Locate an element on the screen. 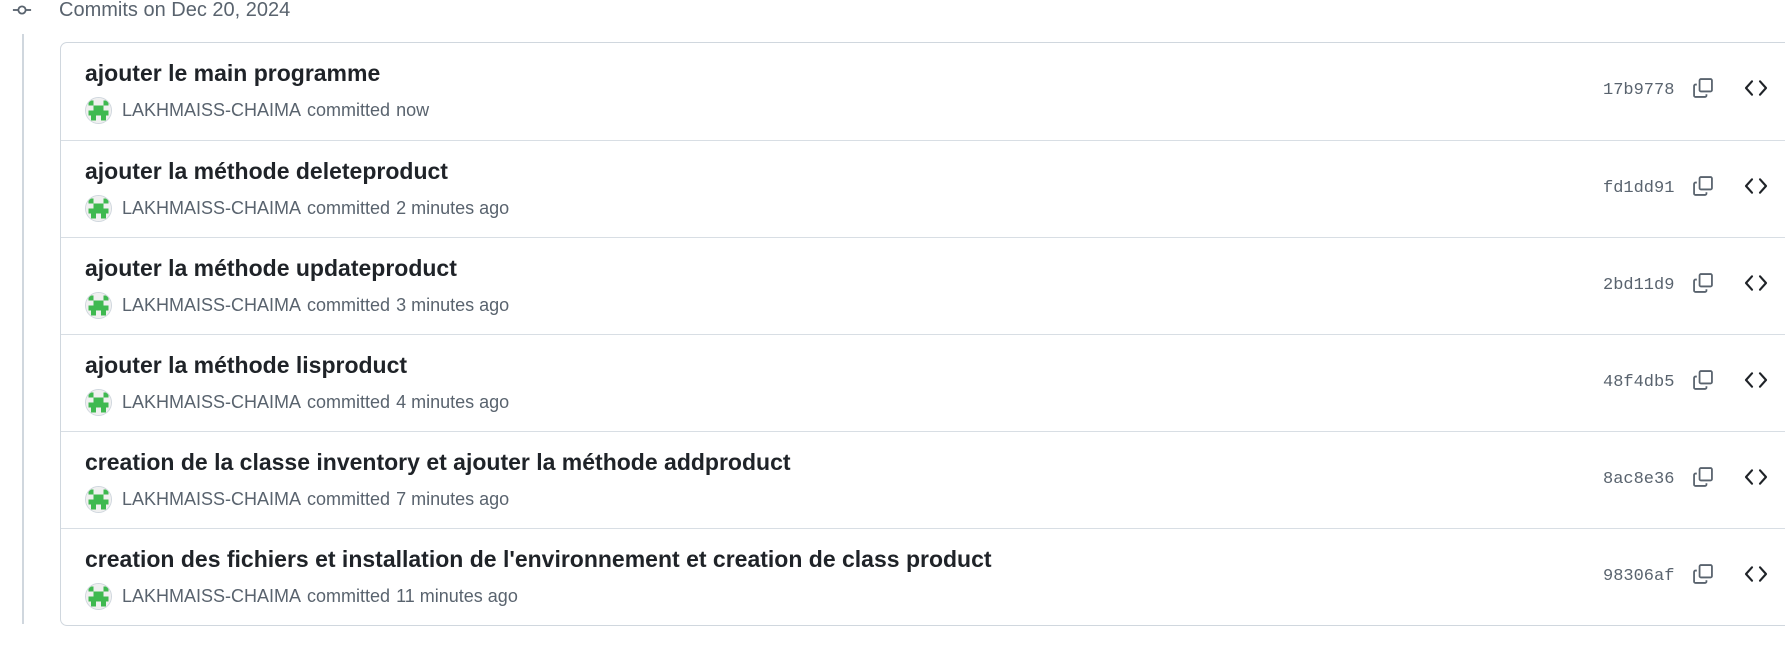  commit-meta: LAKHMAISS-CHAIMA committed 2 minutes ago is located at coordinates (297, 208).